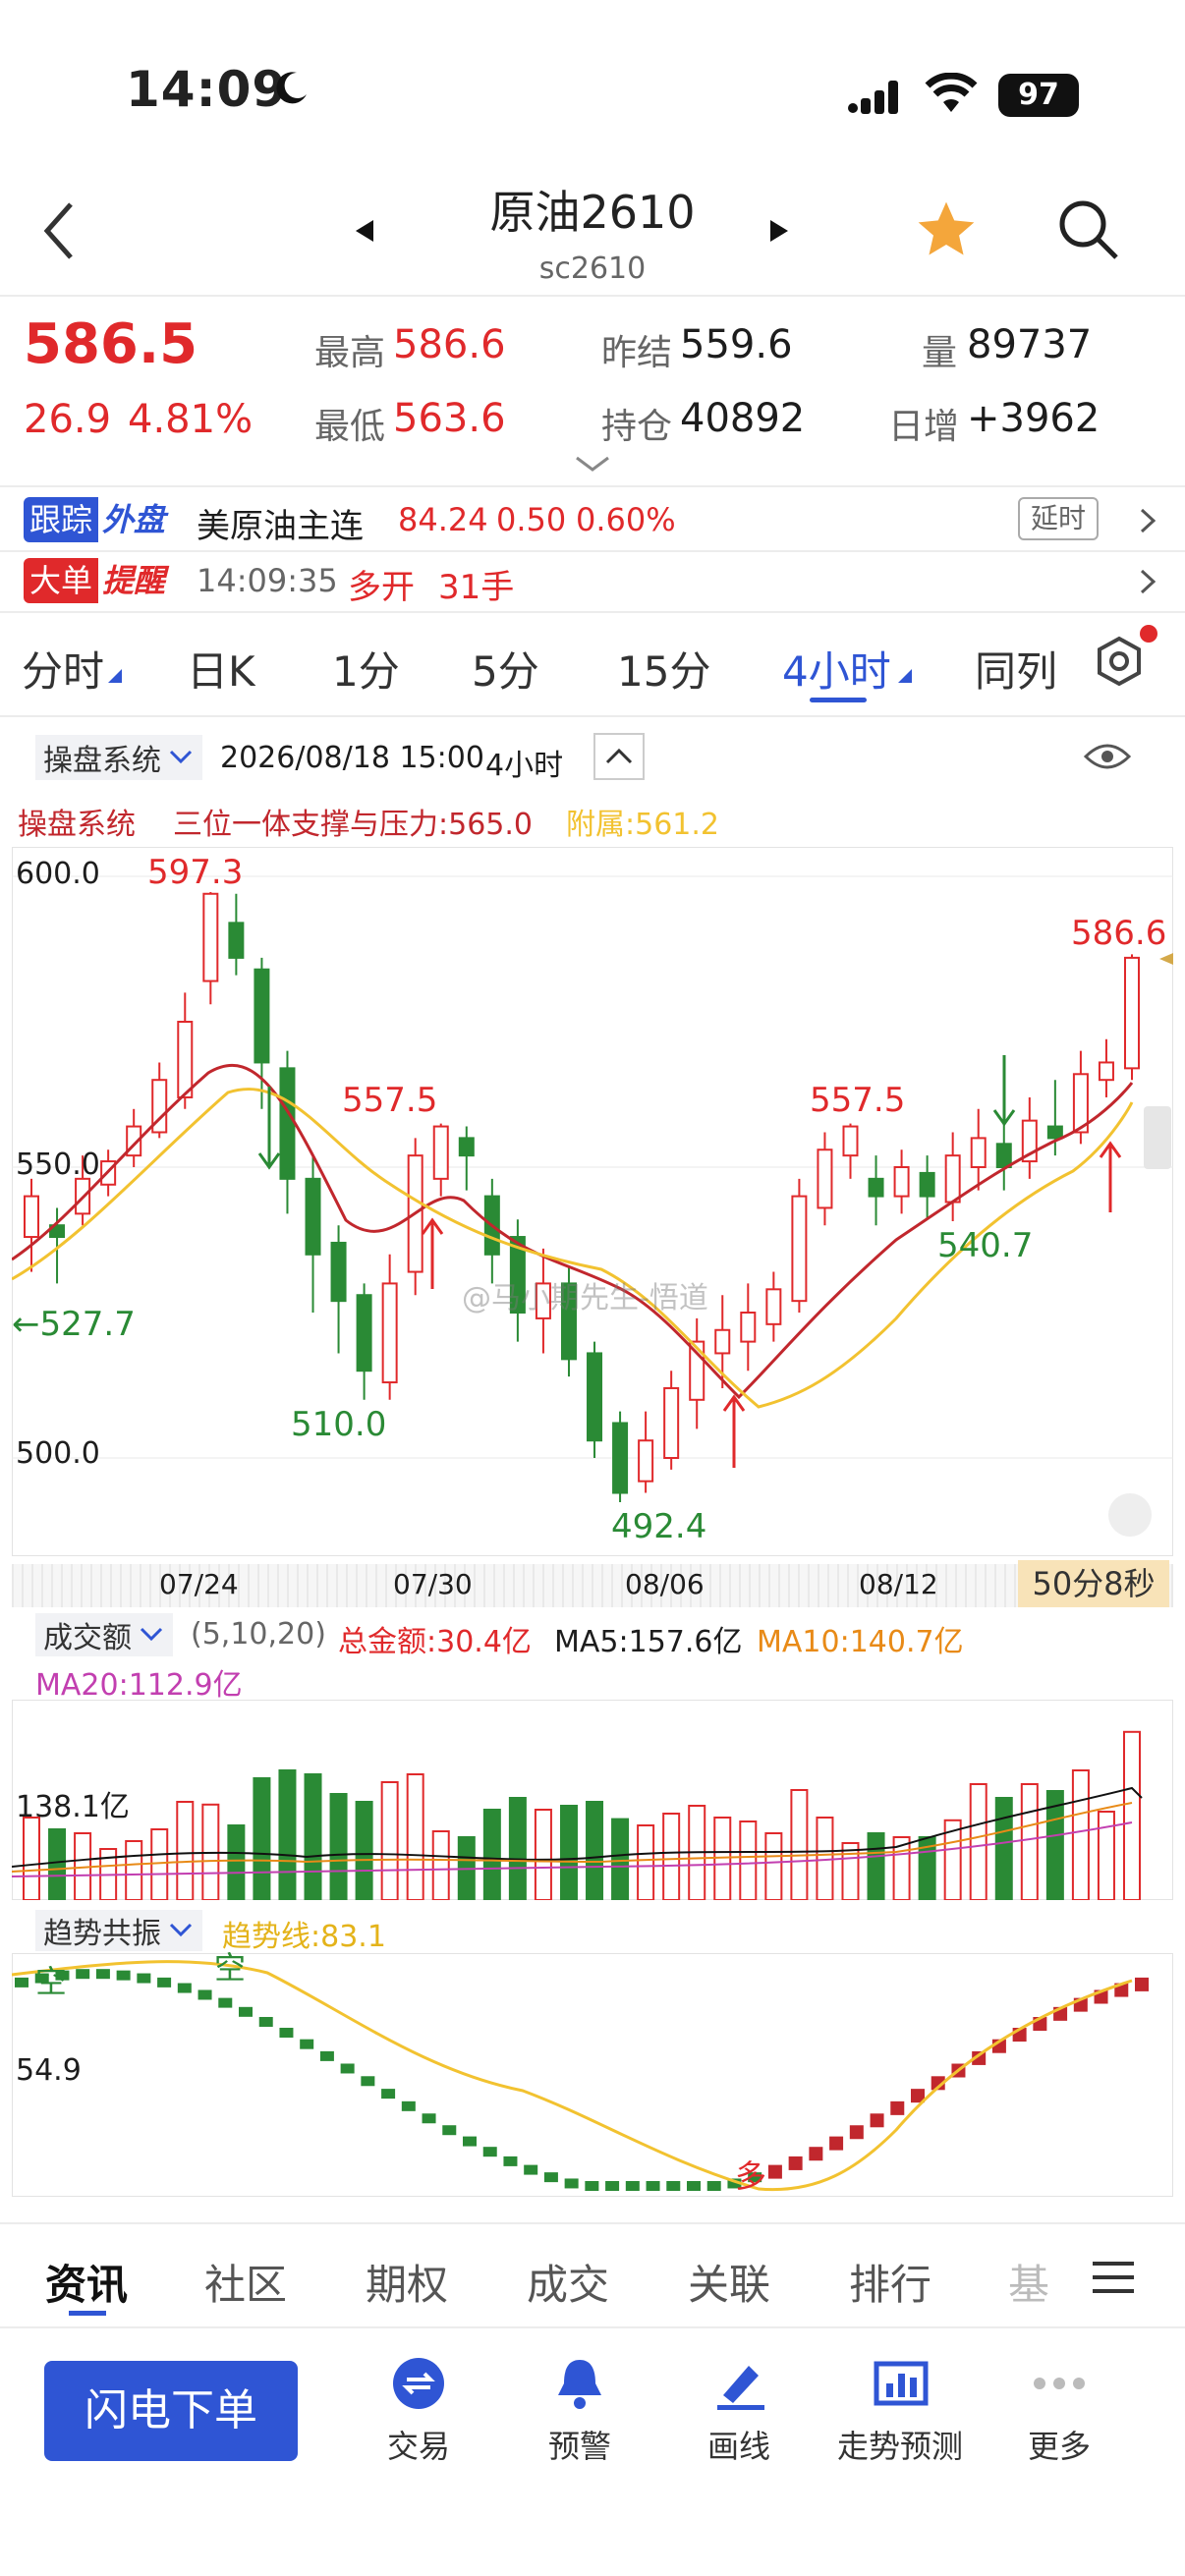 This screenshot has height=2576, width=1185. Describe the element at coordinates (1107, 758) in the screenshot. I see `eye-icon` at that location.